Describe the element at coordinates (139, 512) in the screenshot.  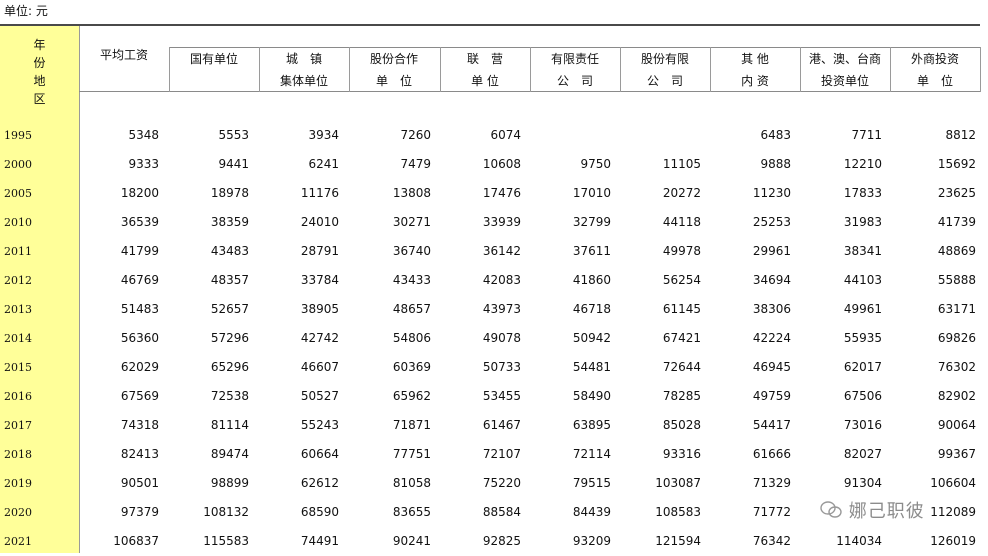
I see `table-cell: 97379` at that location.